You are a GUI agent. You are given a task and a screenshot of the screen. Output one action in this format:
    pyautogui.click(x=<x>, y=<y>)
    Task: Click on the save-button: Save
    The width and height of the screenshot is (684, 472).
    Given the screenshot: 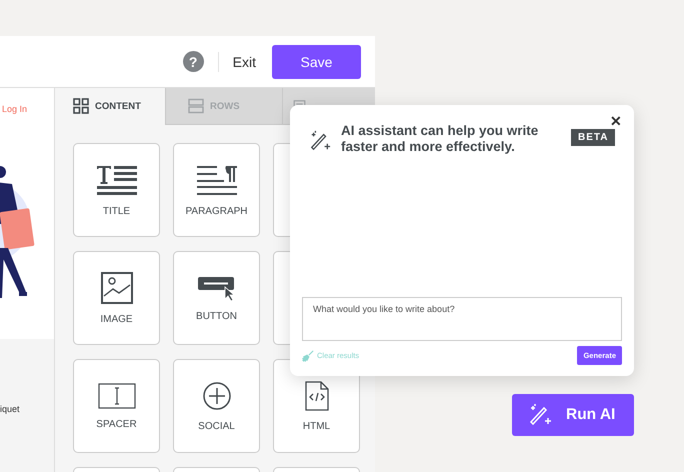 What is the action you would take?
    pyautogui.click(x=316, y=61)
    